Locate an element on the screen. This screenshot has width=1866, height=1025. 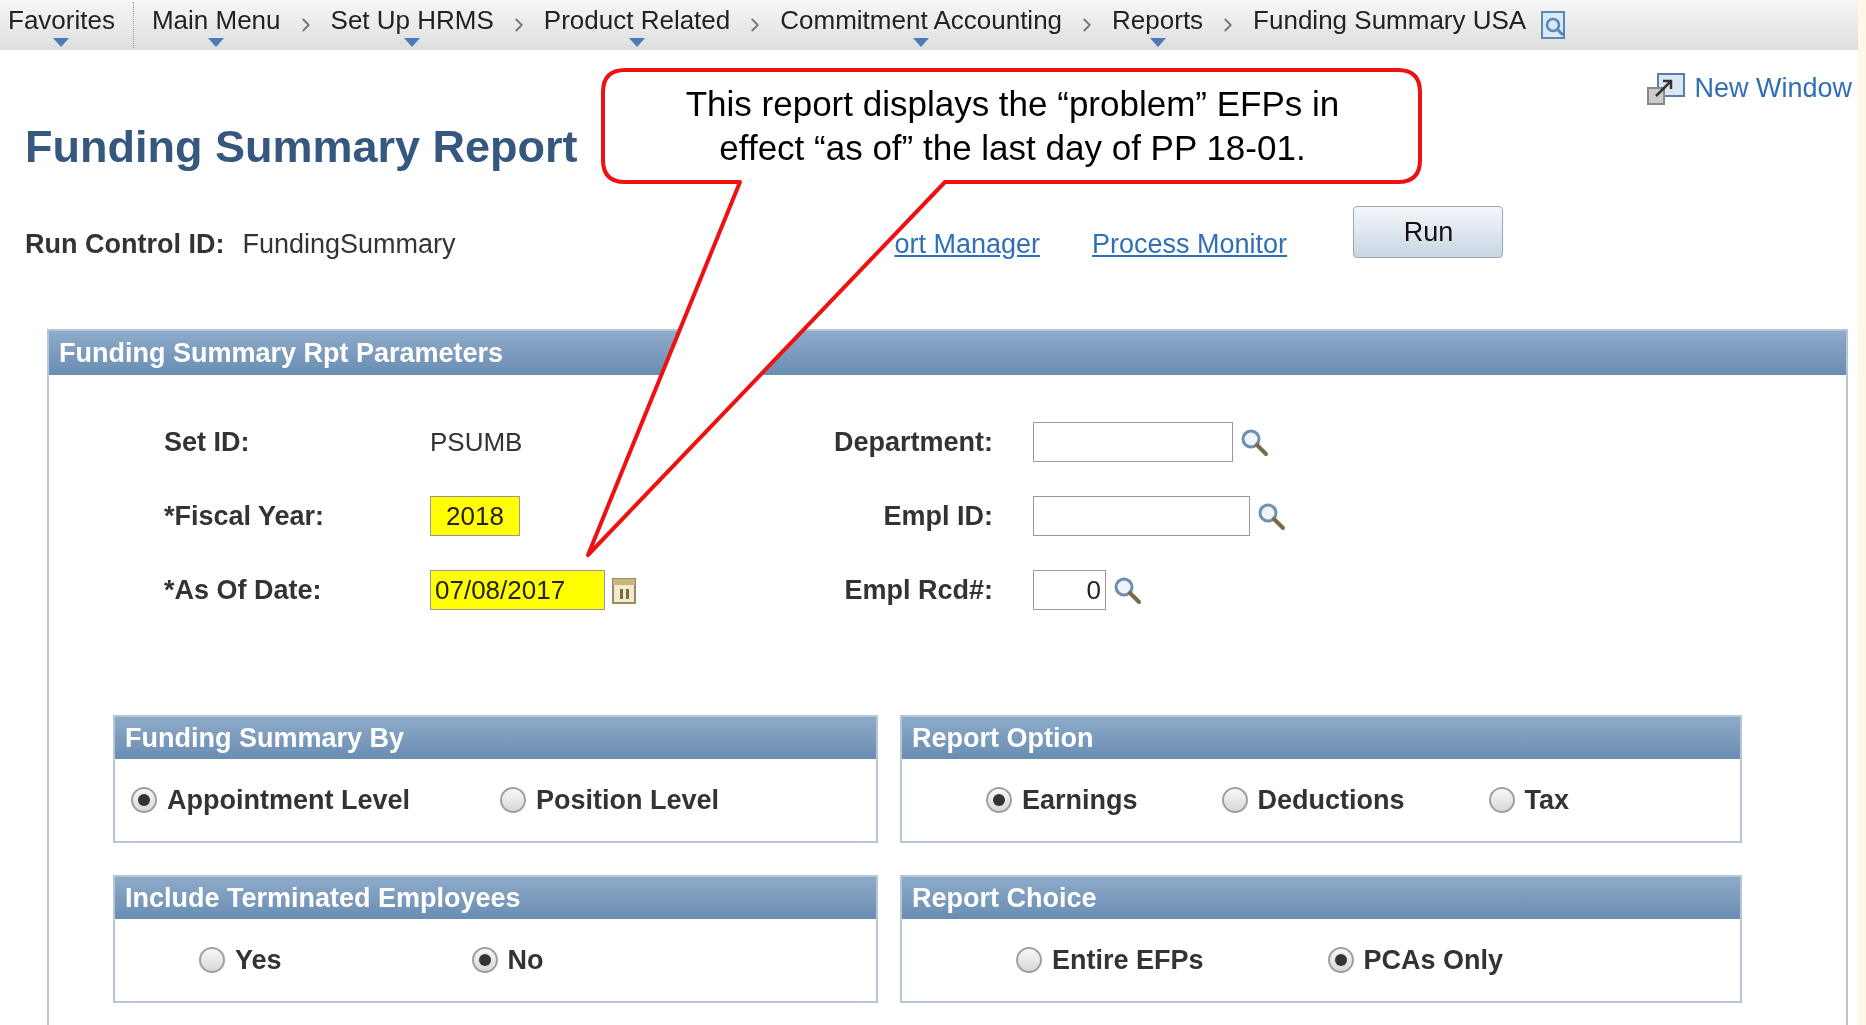
field-label: *As Of Date: is located at coordinates (243, 590).